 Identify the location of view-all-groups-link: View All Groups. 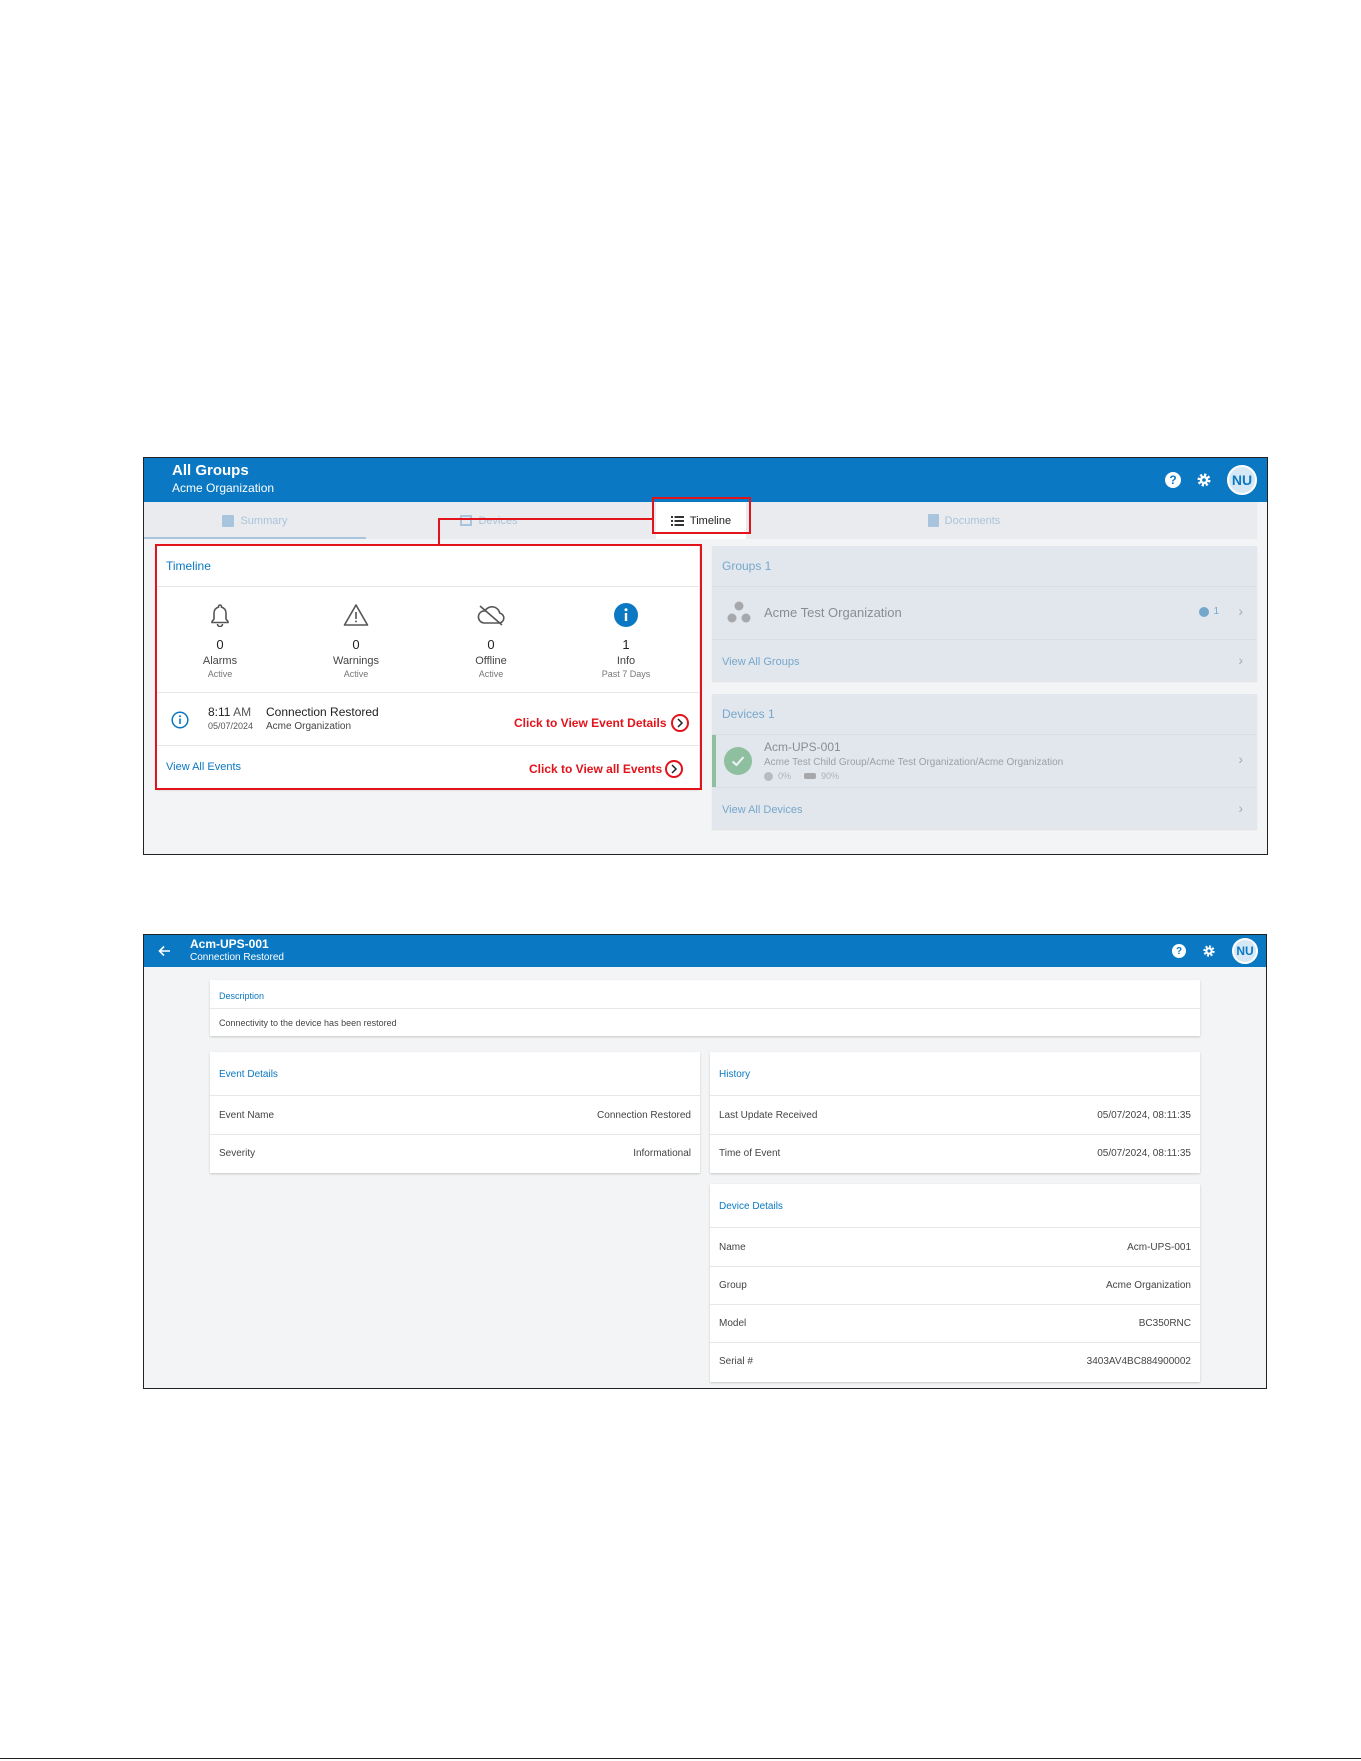
(760, 662).